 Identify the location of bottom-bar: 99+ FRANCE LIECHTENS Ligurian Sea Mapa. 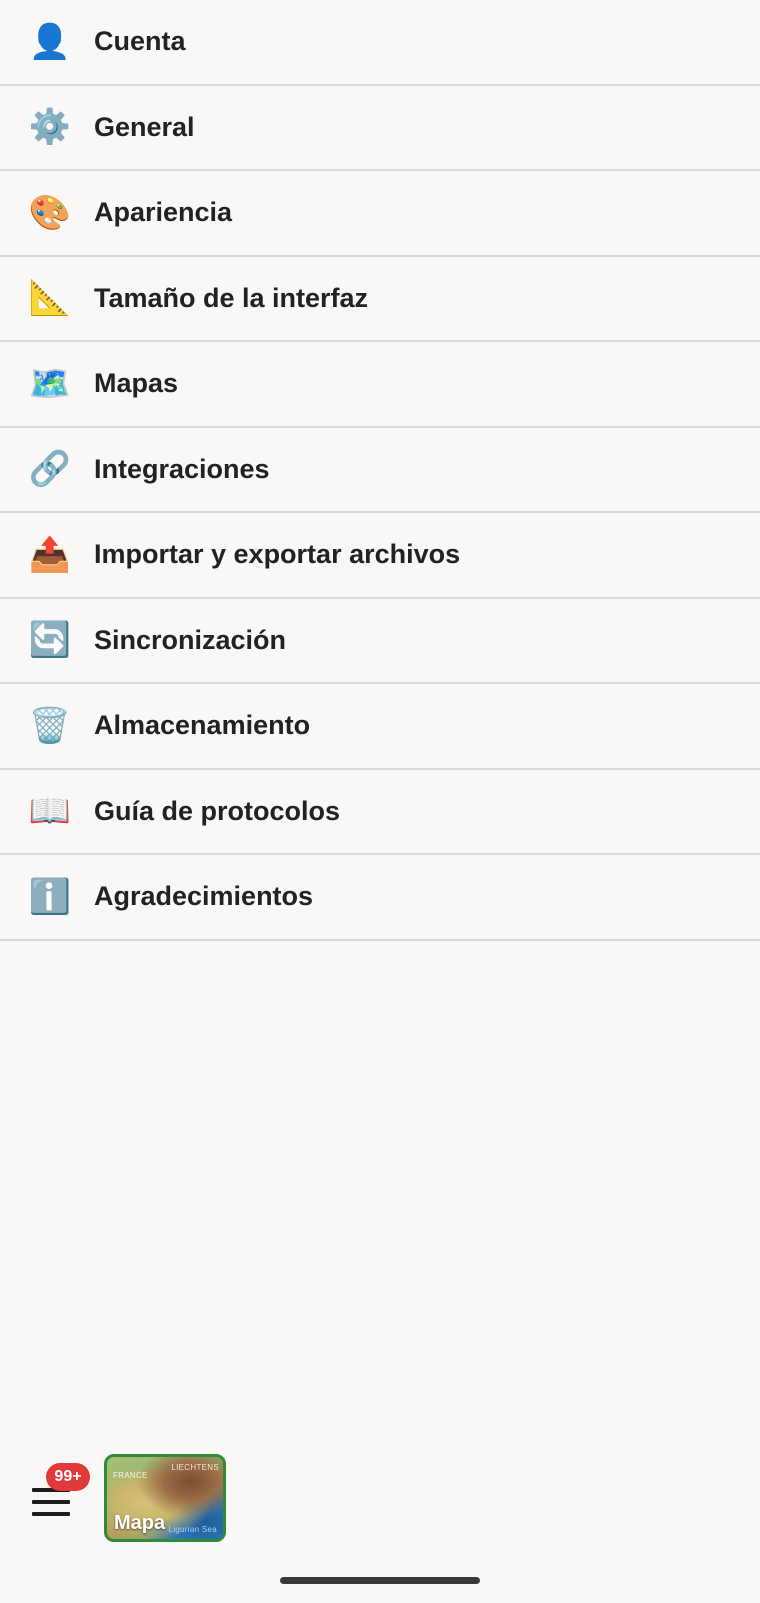
(380, 1500).